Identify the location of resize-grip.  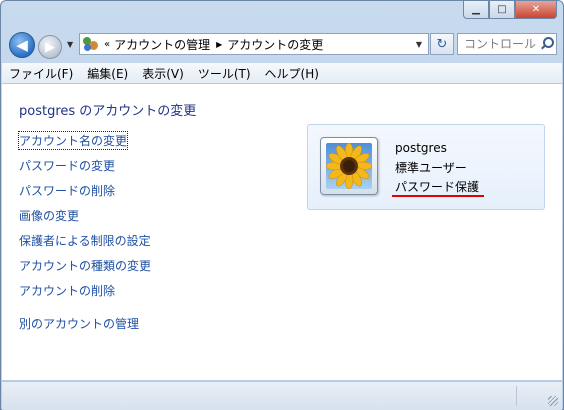
(553, 401).